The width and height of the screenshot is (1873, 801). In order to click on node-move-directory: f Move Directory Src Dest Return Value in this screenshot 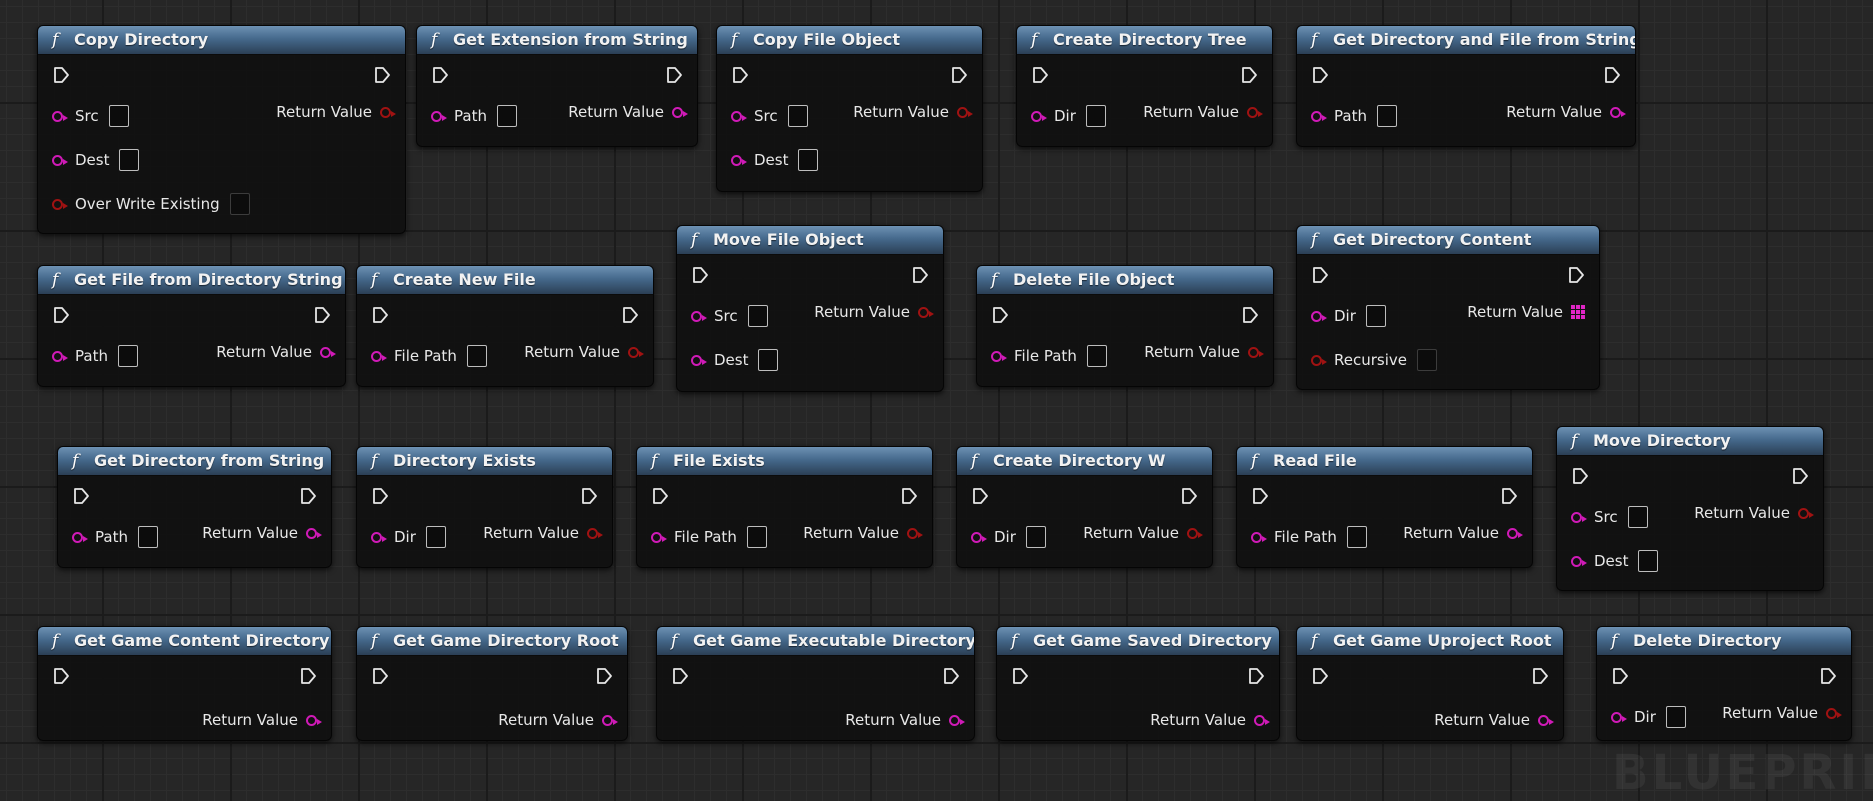, I will do `click(1690, 508)`.